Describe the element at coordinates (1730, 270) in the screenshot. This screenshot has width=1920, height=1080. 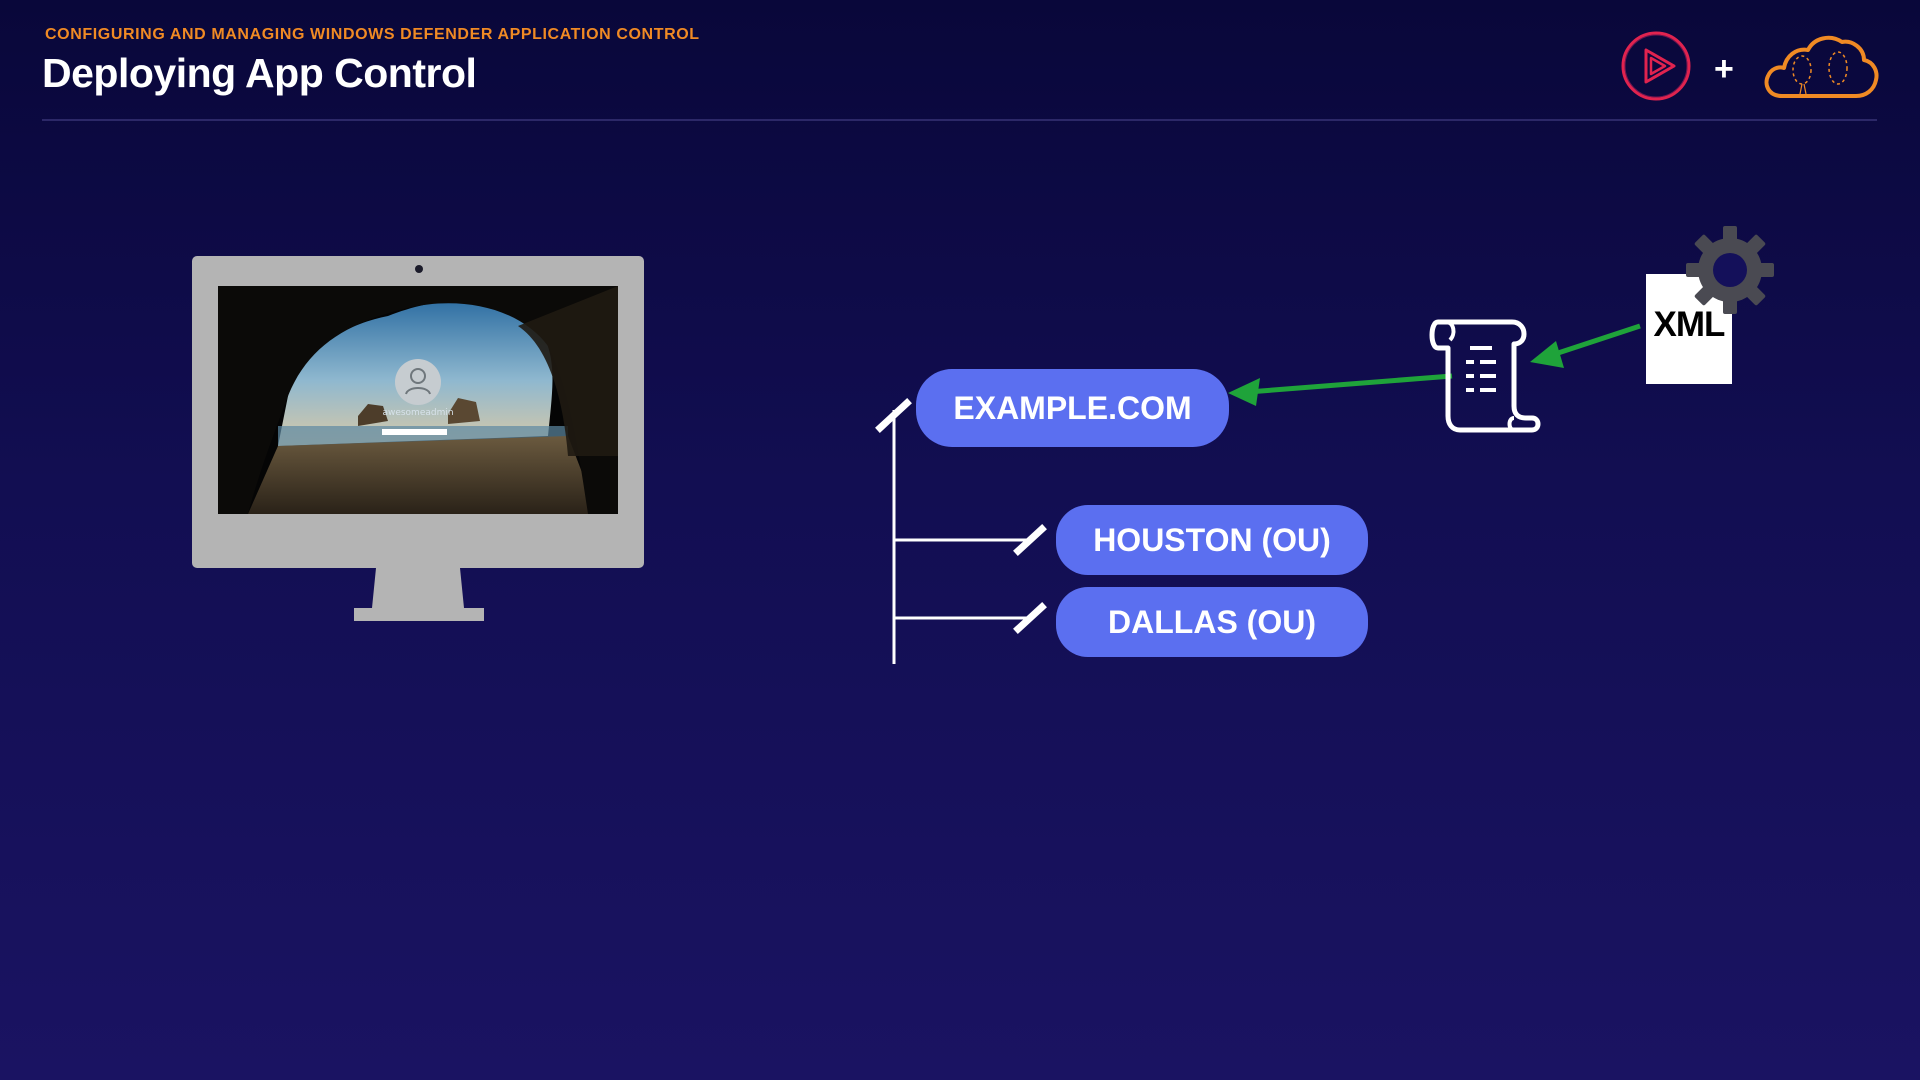
I see `gear-icon` at that location.